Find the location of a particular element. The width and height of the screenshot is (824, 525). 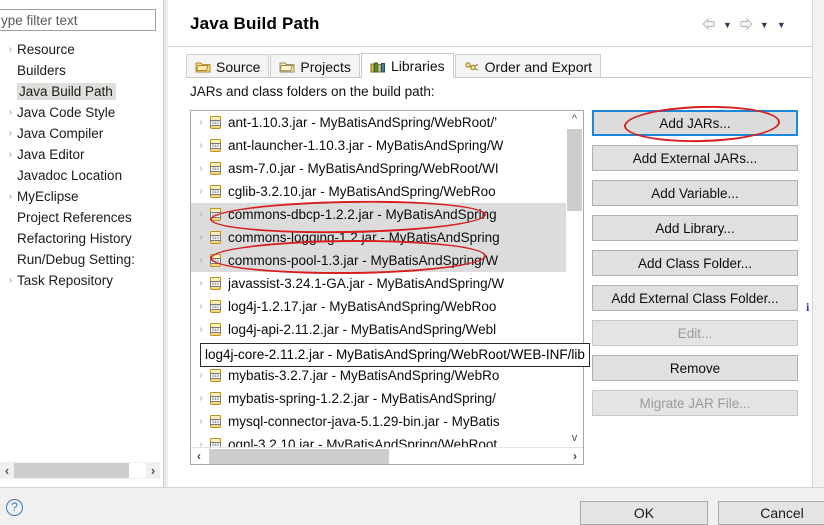

sidebar-item-run-debug-setting: Run/Debug Setting: is located at coordinates (81, 259).